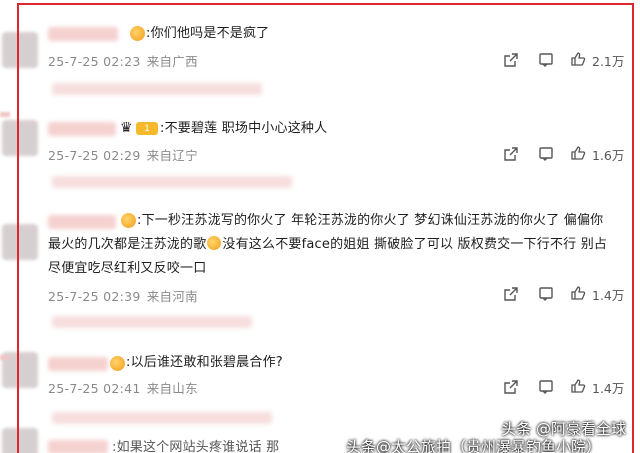 The image size is (640, 453). Describe the element at coordinates (608, 61) in the screenshot. I see `like-count: 2.1万` at that location.